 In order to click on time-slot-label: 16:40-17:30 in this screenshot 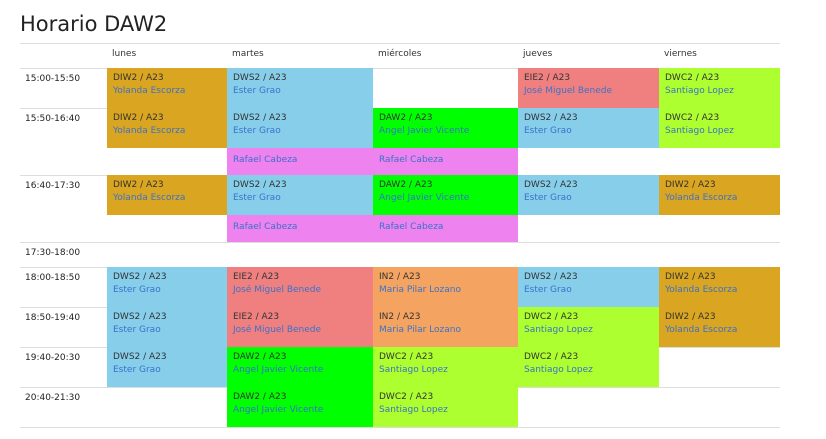, I will do `click(53, 186)`.